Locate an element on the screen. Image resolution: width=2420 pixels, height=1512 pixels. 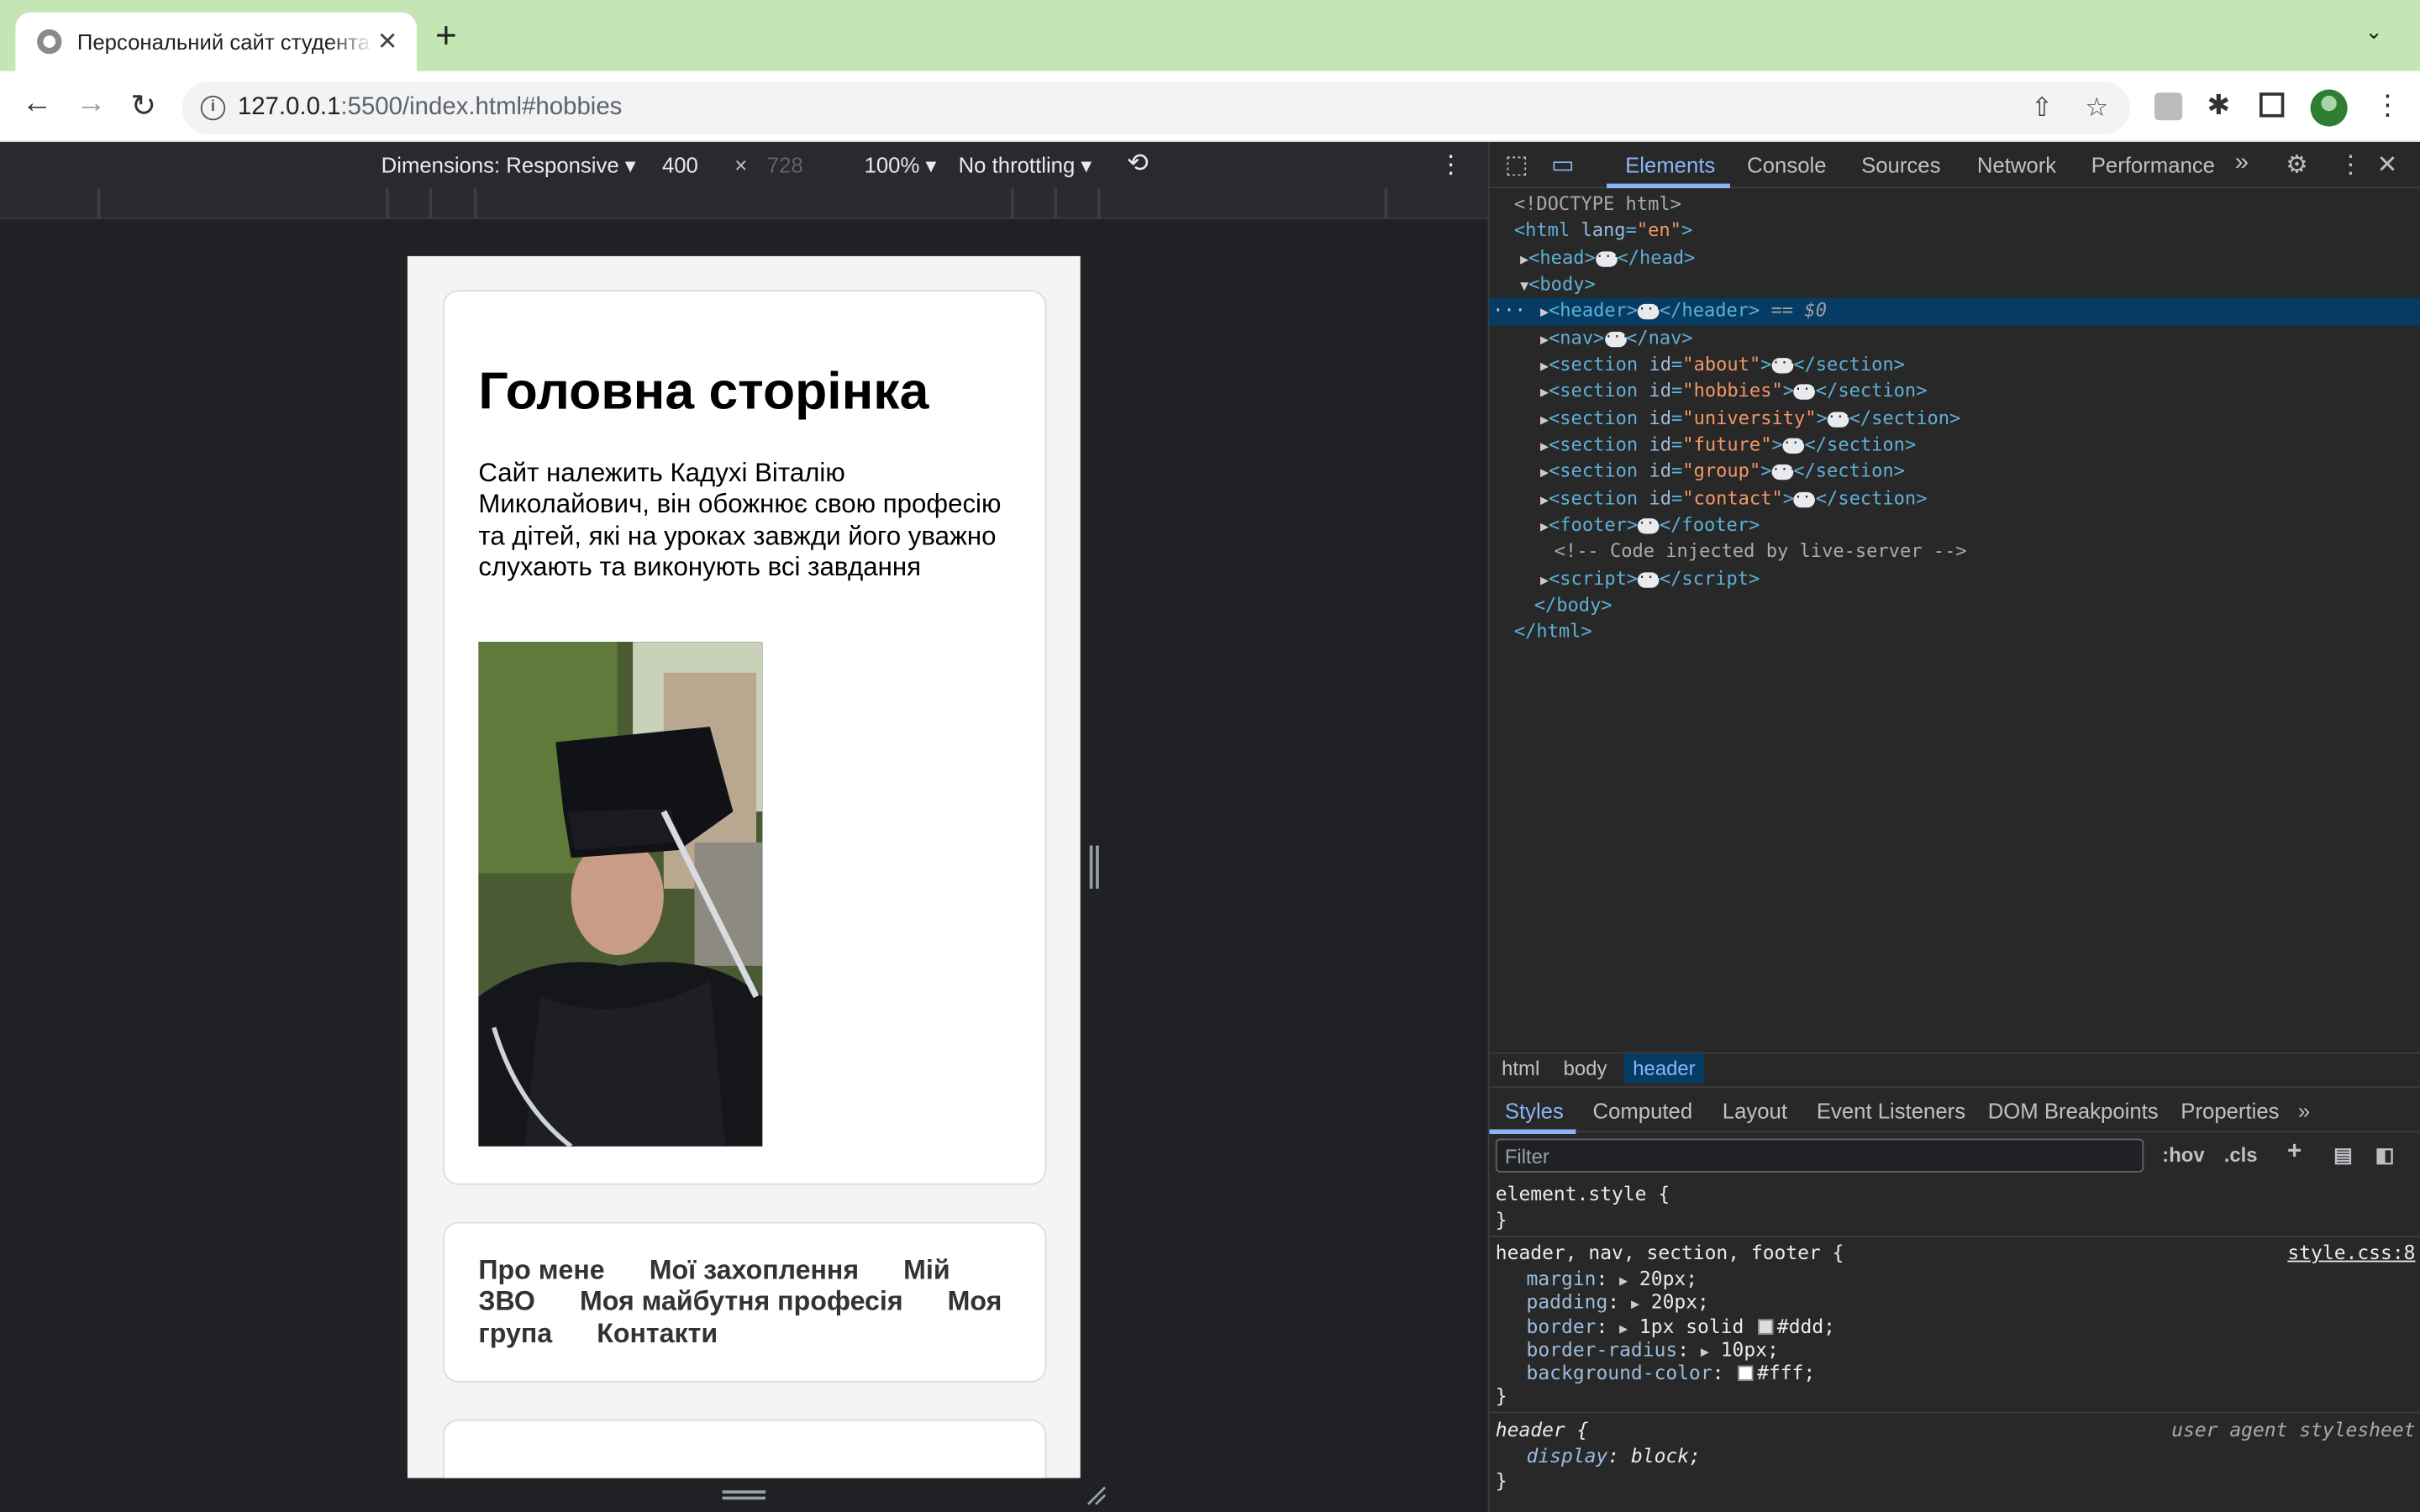
browser-tab-strip: Персональний сайт студента ✕ + ⌄ is located at coordinates (1210, 35).